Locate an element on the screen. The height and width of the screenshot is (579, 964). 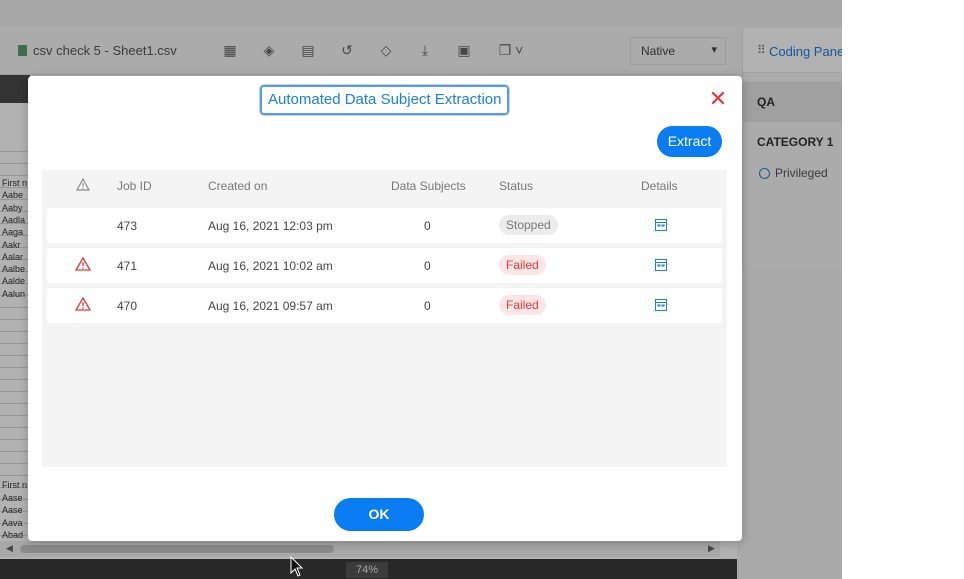
job-id-cell: 470 is located at coordinates (127, 306).